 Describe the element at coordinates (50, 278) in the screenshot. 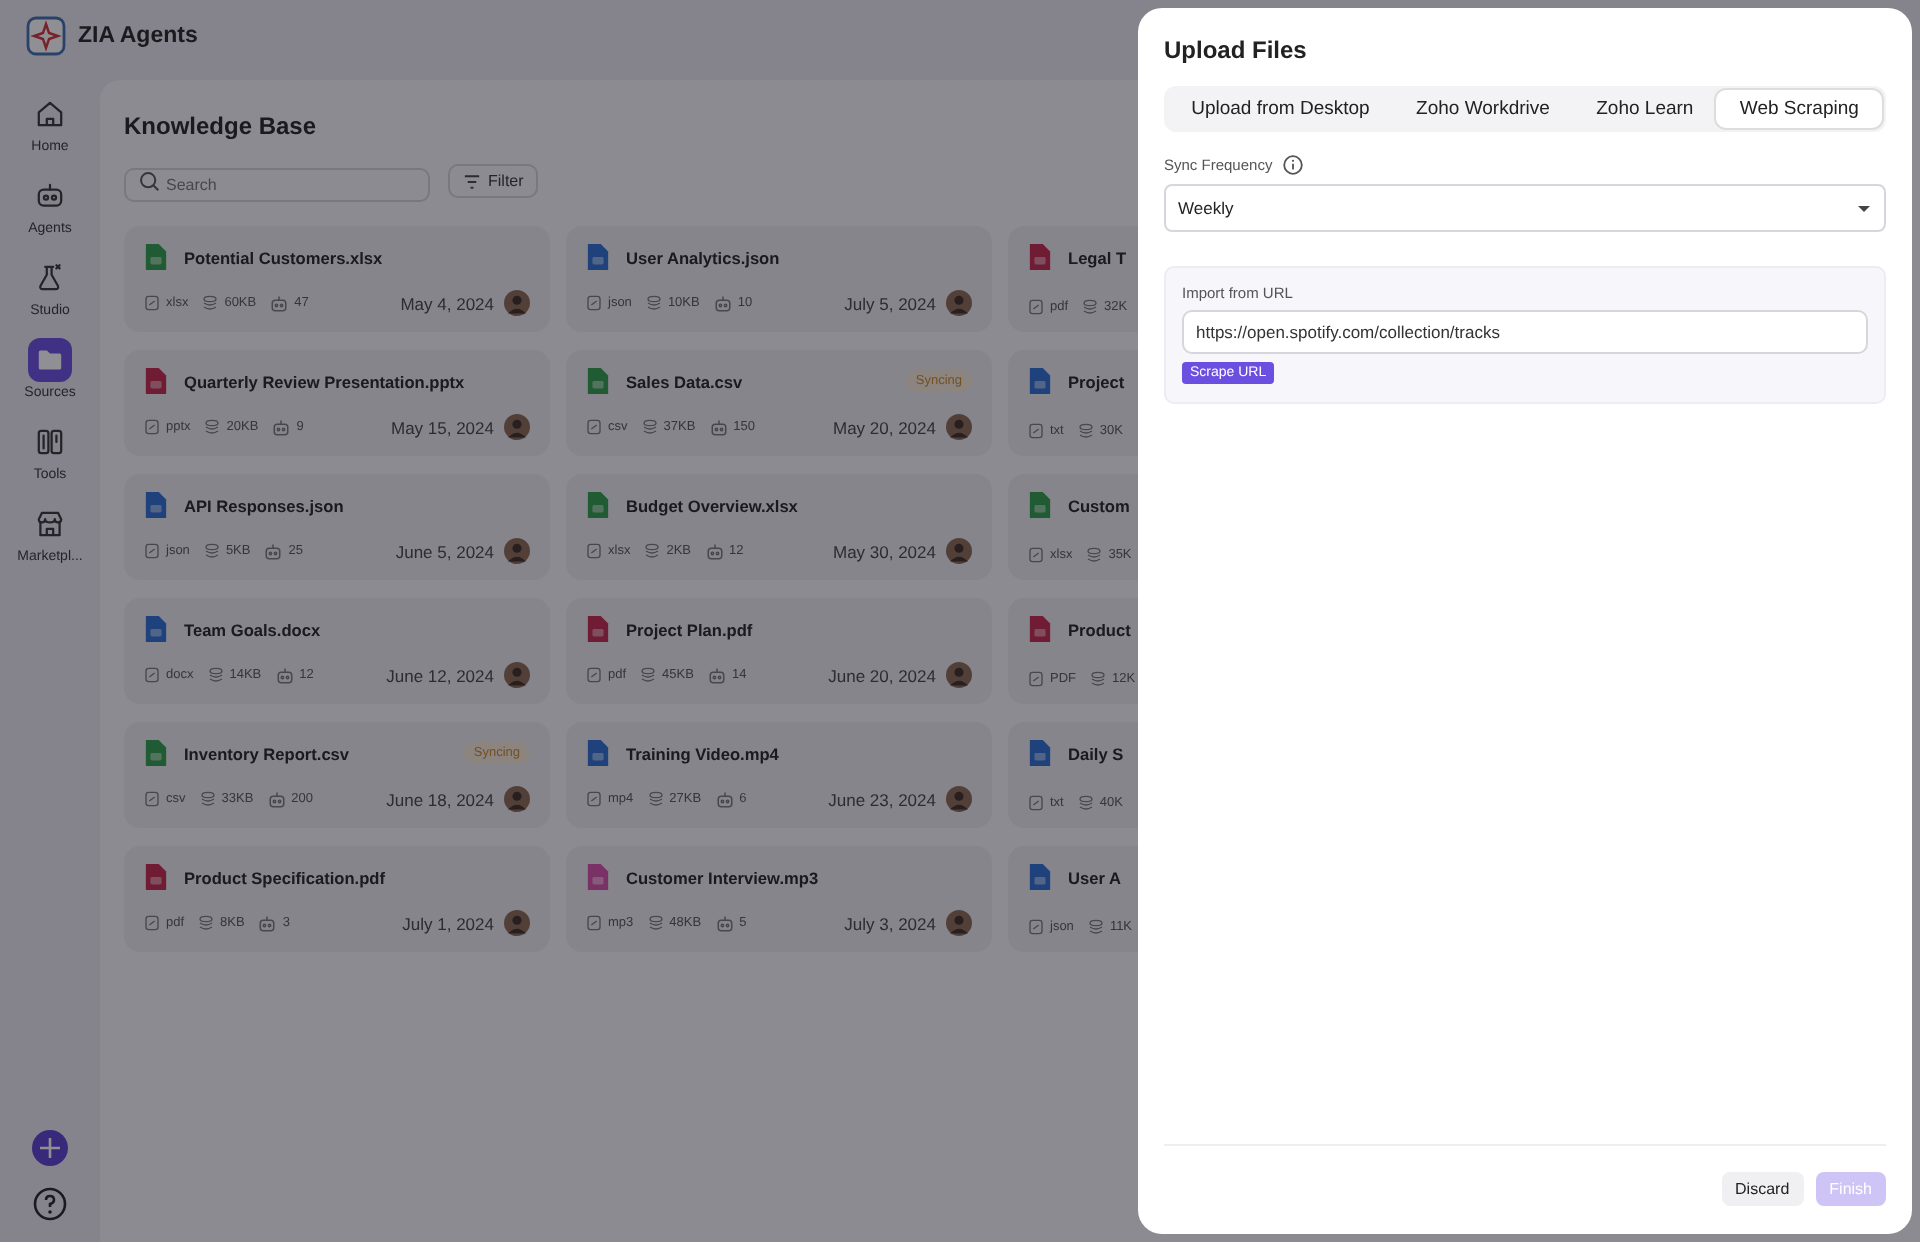

I see `flask-icon` at that location.